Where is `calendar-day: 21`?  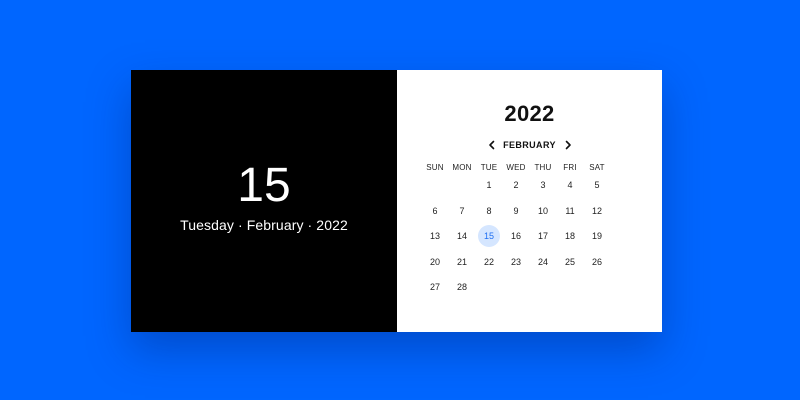 calendar-day: 21 is located at coordinates (462, 262).